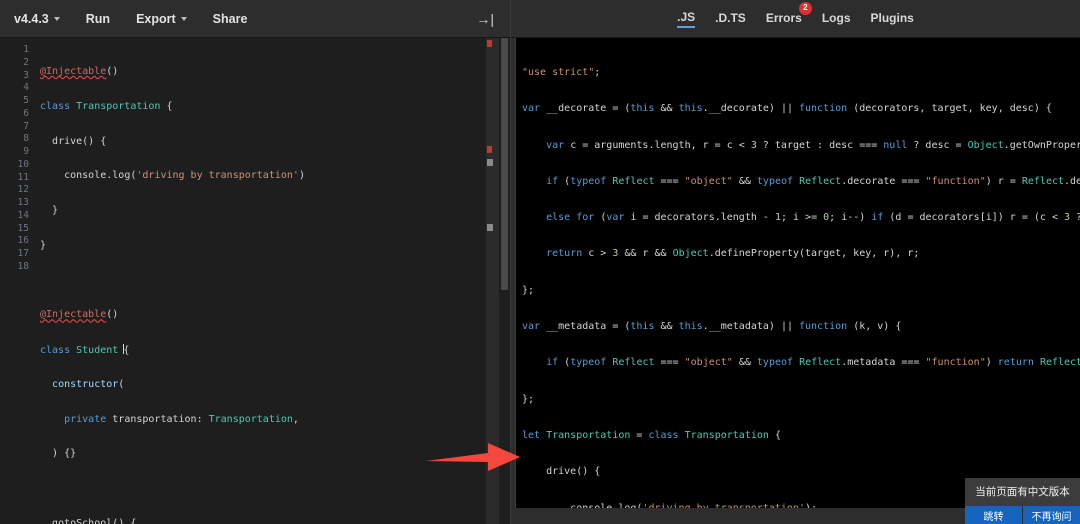 The width and height of the screenshot is (1080, 524). What do you see at coordinates (23, 266) in the screenshot?
I see `line-number: 18` at bounding box center [23, 266].